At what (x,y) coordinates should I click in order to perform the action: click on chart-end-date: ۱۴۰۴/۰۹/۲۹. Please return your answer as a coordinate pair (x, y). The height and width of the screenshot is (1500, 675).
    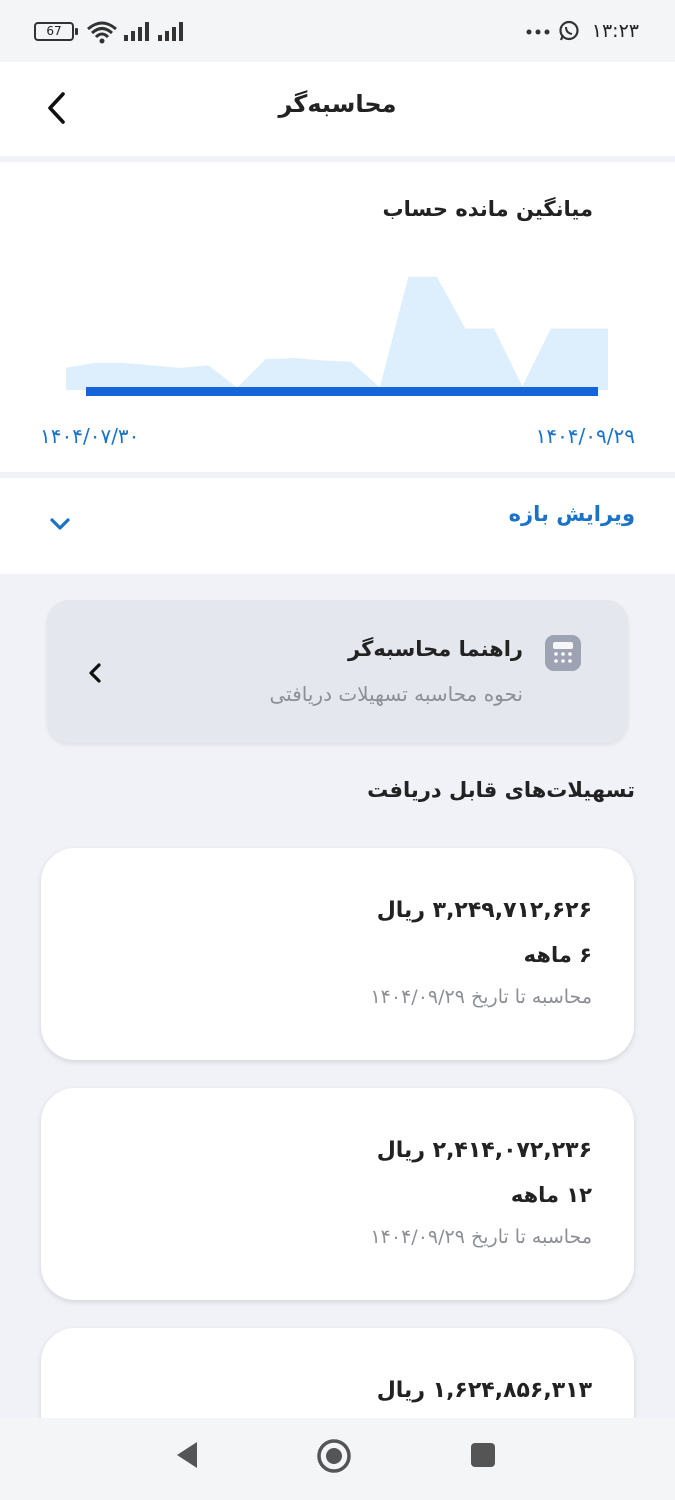
    Looking at the image, I should click on (585, 436).